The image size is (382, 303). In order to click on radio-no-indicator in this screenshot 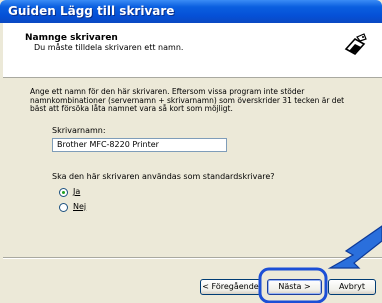, I will do `click(63, 207)`.